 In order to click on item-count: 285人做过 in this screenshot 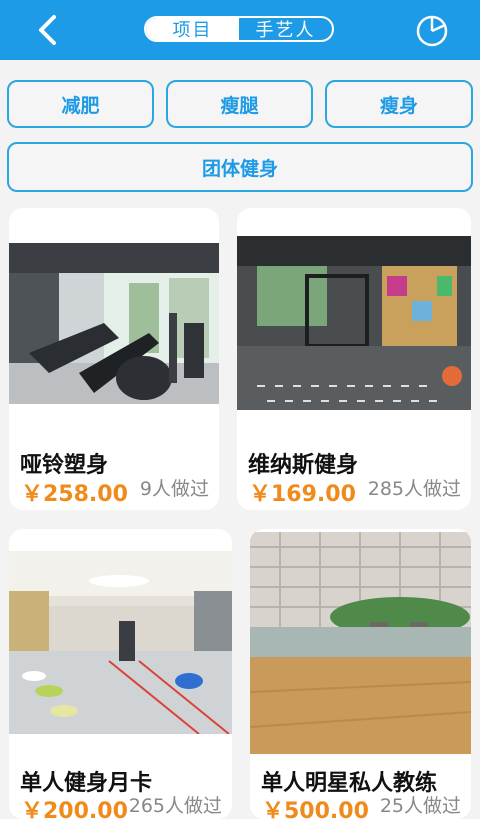, I will do `click(414, 489)`.